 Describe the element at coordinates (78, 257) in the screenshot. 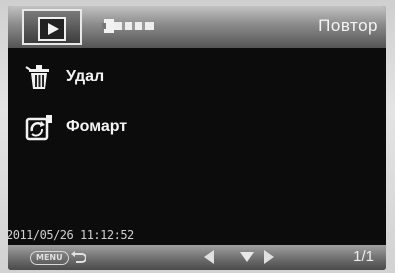

I see `back-arrow-icon` at that location.